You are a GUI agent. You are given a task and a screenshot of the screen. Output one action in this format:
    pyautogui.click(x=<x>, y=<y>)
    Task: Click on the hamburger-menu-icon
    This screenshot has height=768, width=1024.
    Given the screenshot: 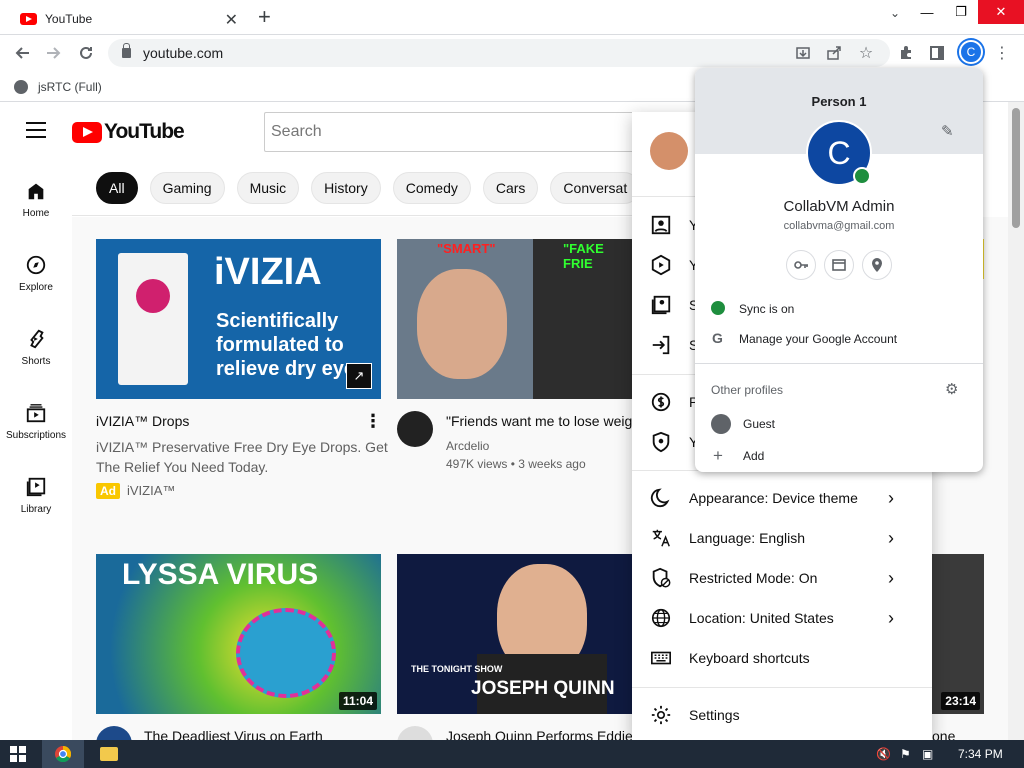 What is the action you would take?
    pyautogui.click(x=36, y=132)
    